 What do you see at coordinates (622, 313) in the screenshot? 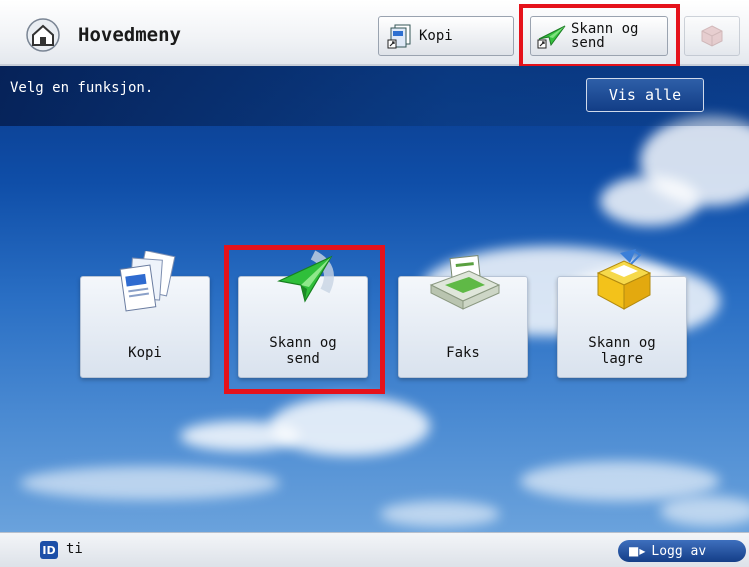
I see `scan-store-function-tile: Skann og lagre` at bounding box center [622, 313].